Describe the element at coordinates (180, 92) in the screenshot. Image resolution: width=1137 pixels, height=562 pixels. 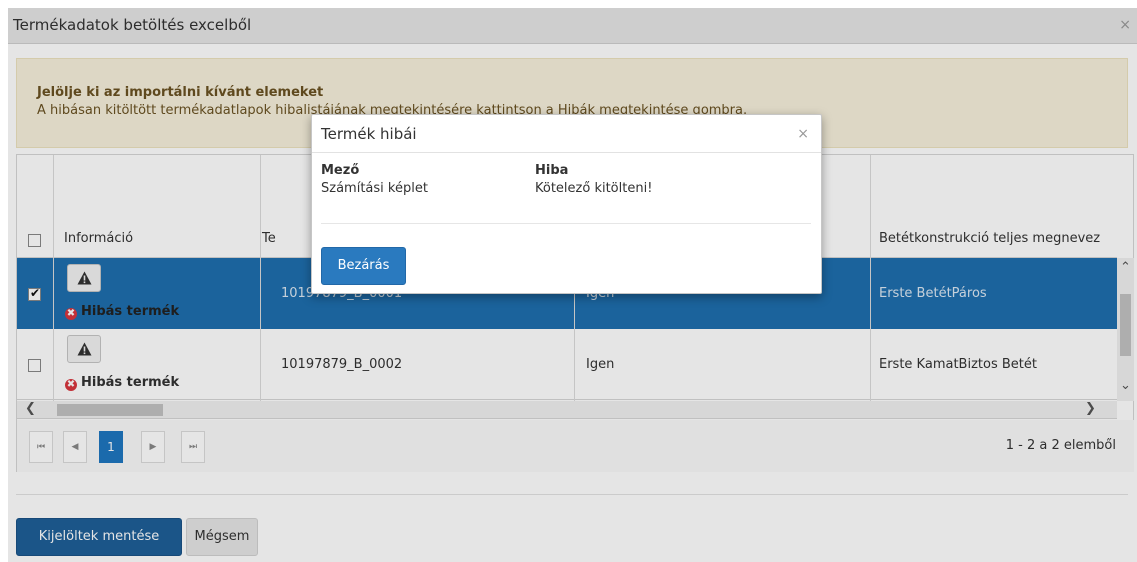
I see `alert-title: Jelölje ki az importálni kívánt elemeket` at that location.